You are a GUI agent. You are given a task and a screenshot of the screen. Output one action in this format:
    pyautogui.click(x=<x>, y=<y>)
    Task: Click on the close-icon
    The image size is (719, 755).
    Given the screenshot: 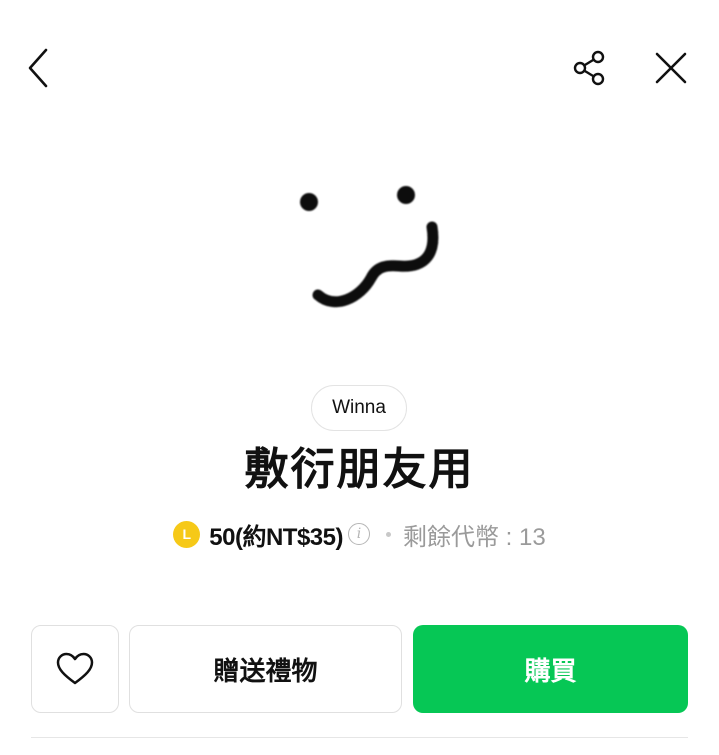 What is the action you would take?
    pyautogui.click(x=671, y=68)
    